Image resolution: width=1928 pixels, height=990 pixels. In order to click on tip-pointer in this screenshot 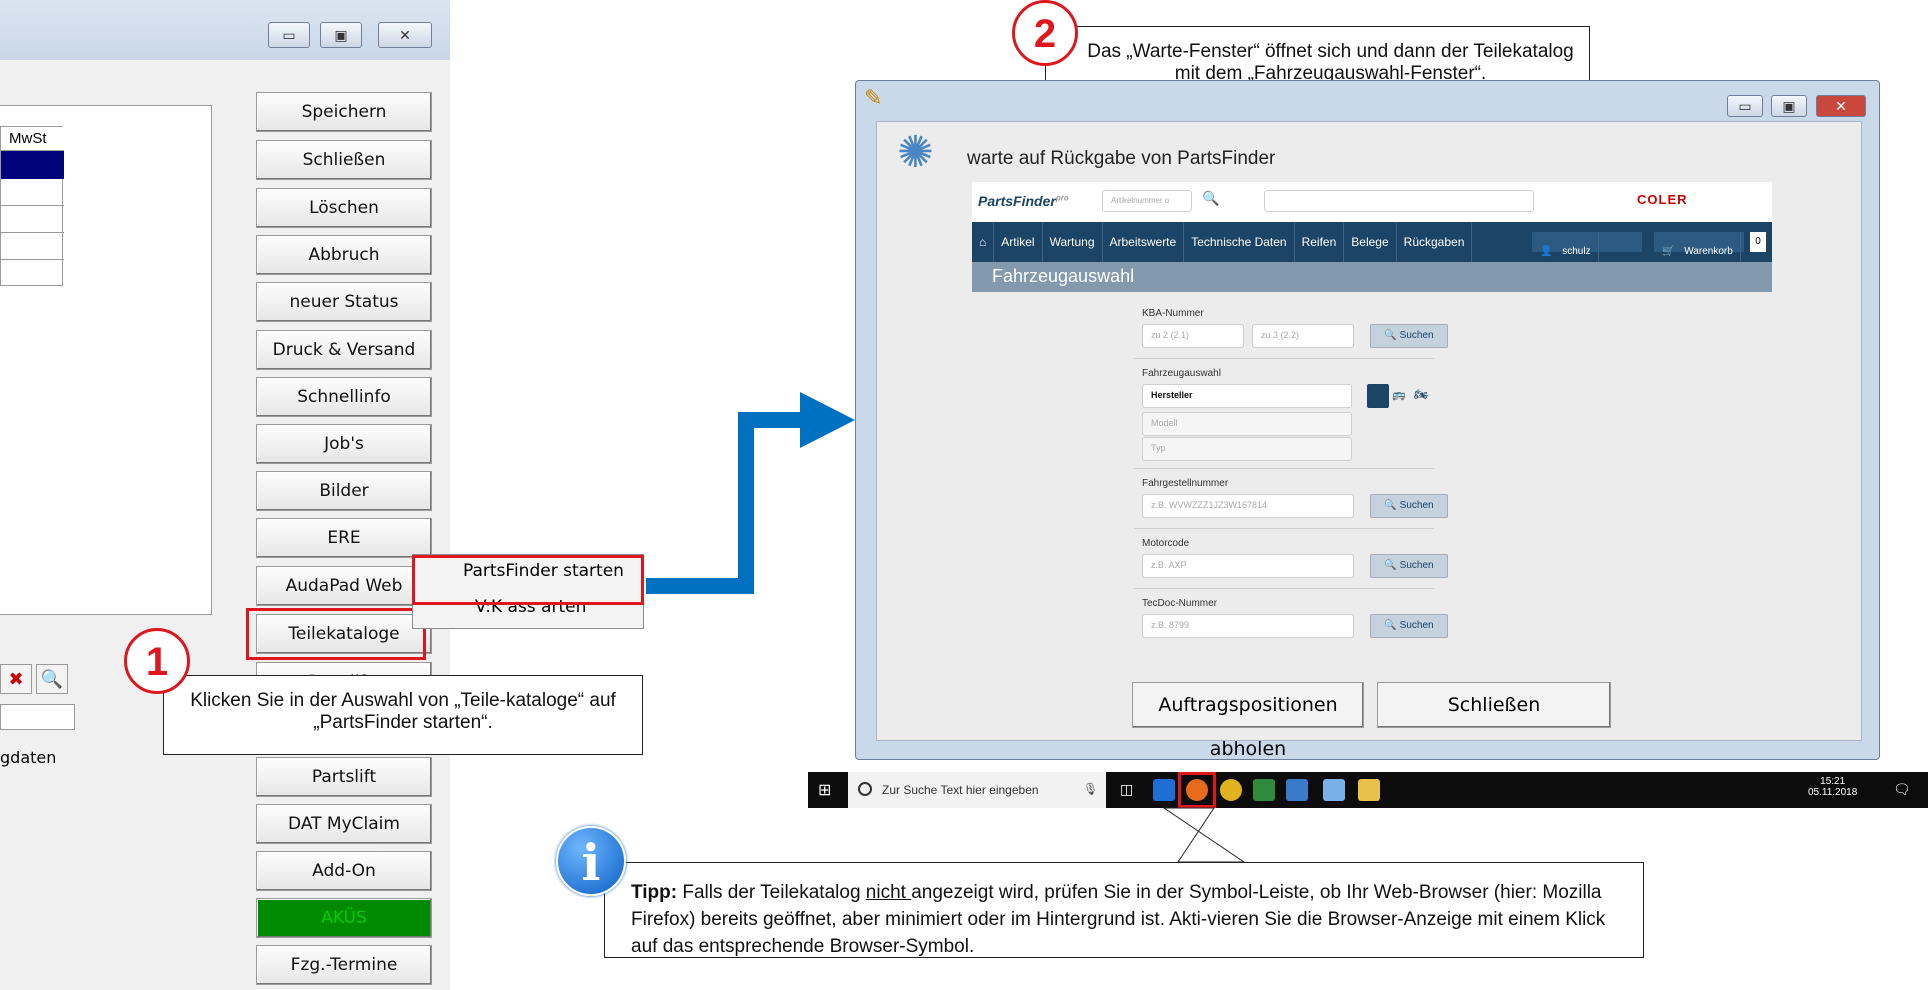, I will do `click(1204, 835)`.